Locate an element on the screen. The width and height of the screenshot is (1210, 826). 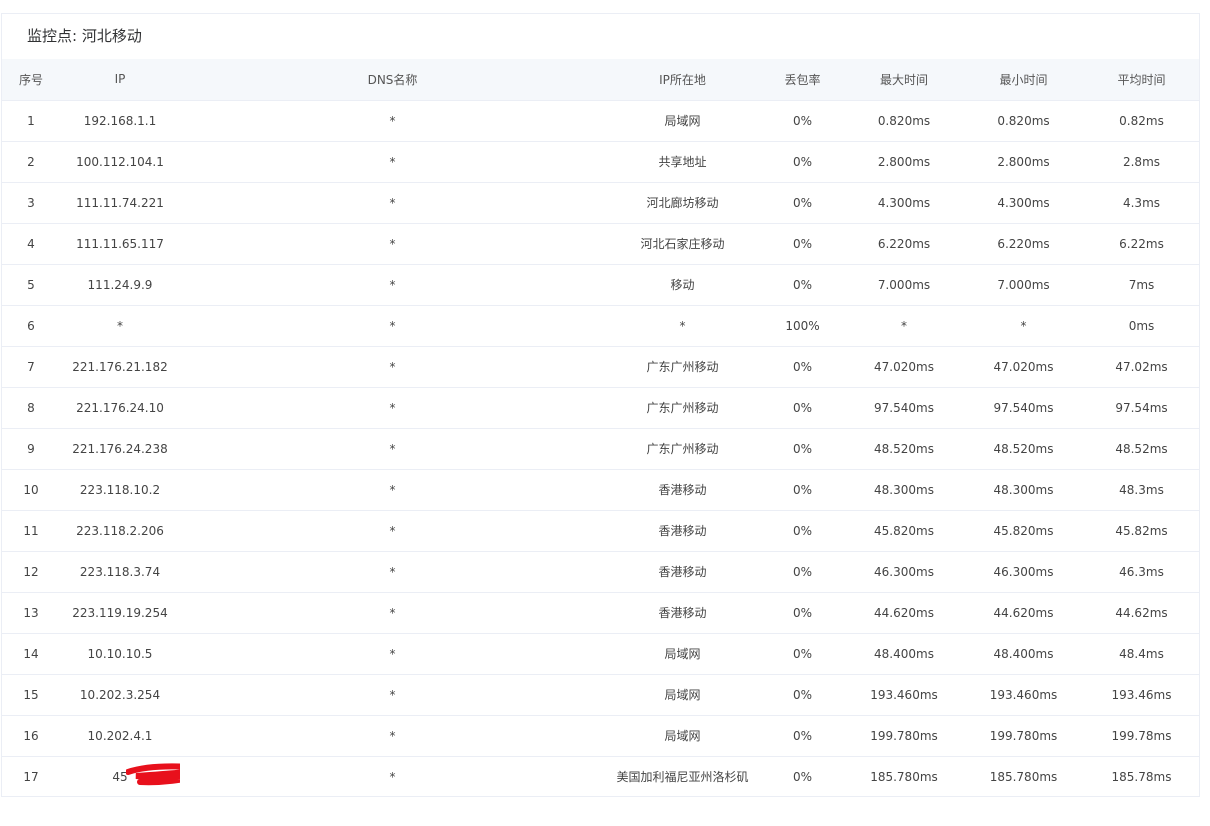
col-header-dns: DNS名称 is located at coordinates (392, 79).